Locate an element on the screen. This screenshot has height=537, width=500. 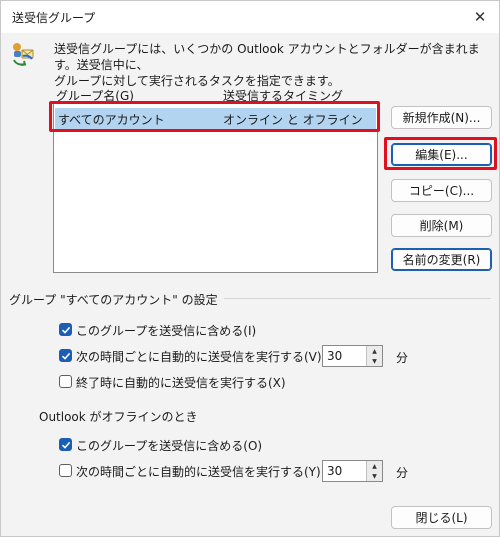
dialog-title: 送受信グループ is located at coordinates (54, 18).